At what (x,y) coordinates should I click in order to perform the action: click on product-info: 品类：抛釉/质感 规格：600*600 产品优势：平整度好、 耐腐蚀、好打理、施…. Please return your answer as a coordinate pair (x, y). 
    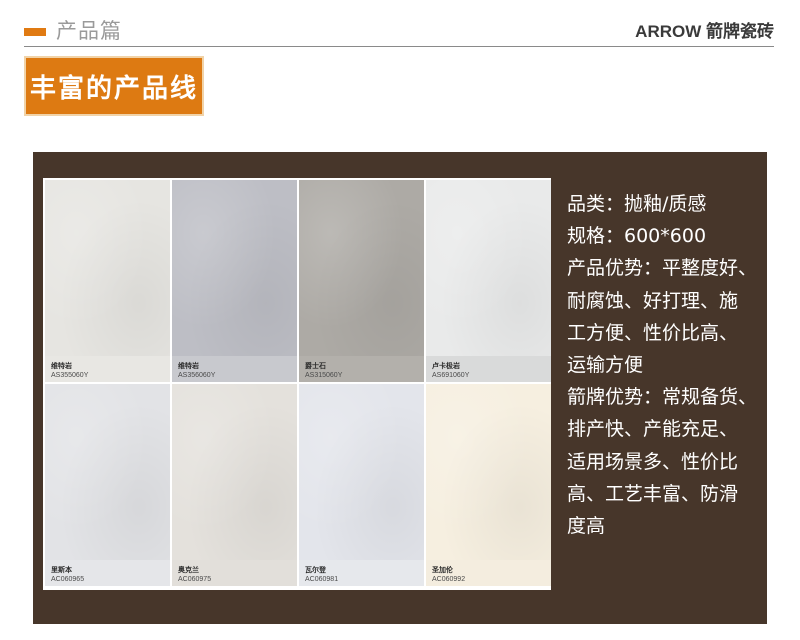
    Looking at the image, I should click on (665, 365).